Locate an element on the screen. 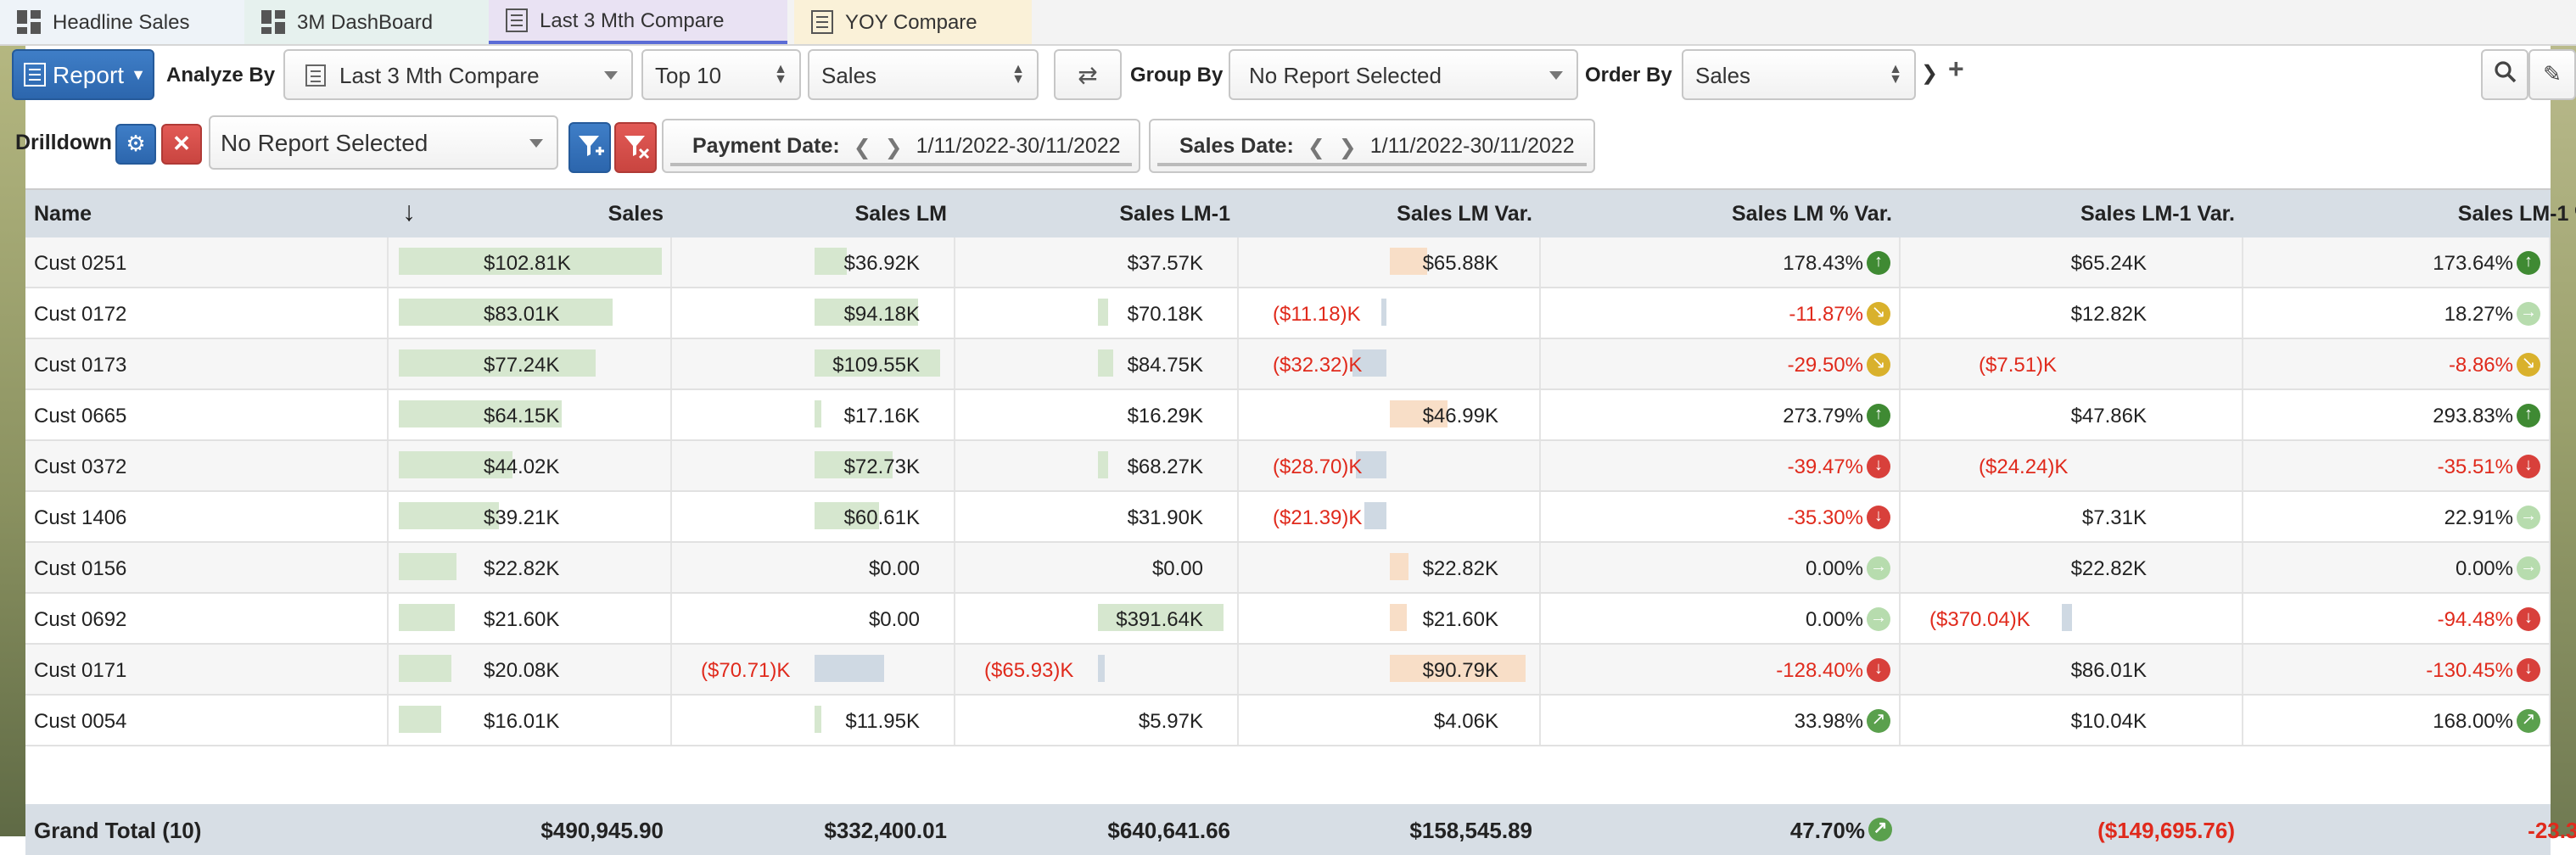 The image size is (2576, 855). add-filter-button is located at coordinates (589, 147).